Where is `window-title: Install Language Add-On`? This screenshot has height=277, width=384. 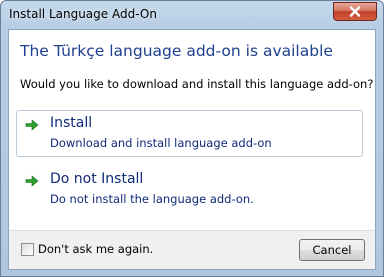 window-title: Install Language Add-On is located at coordinates (83, 14).